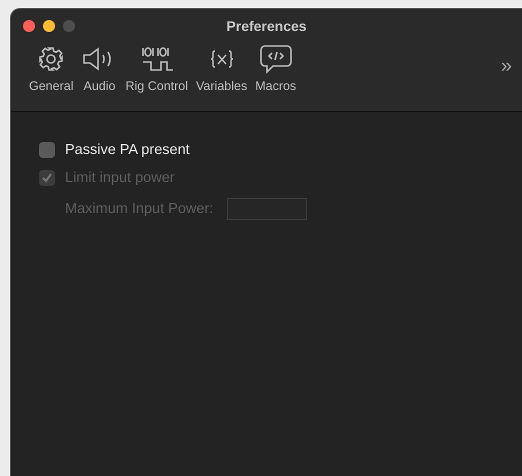 Image resolution: width=522 pixels, height=476 pixels. I want to click on gear-icon, so click(51, 59).